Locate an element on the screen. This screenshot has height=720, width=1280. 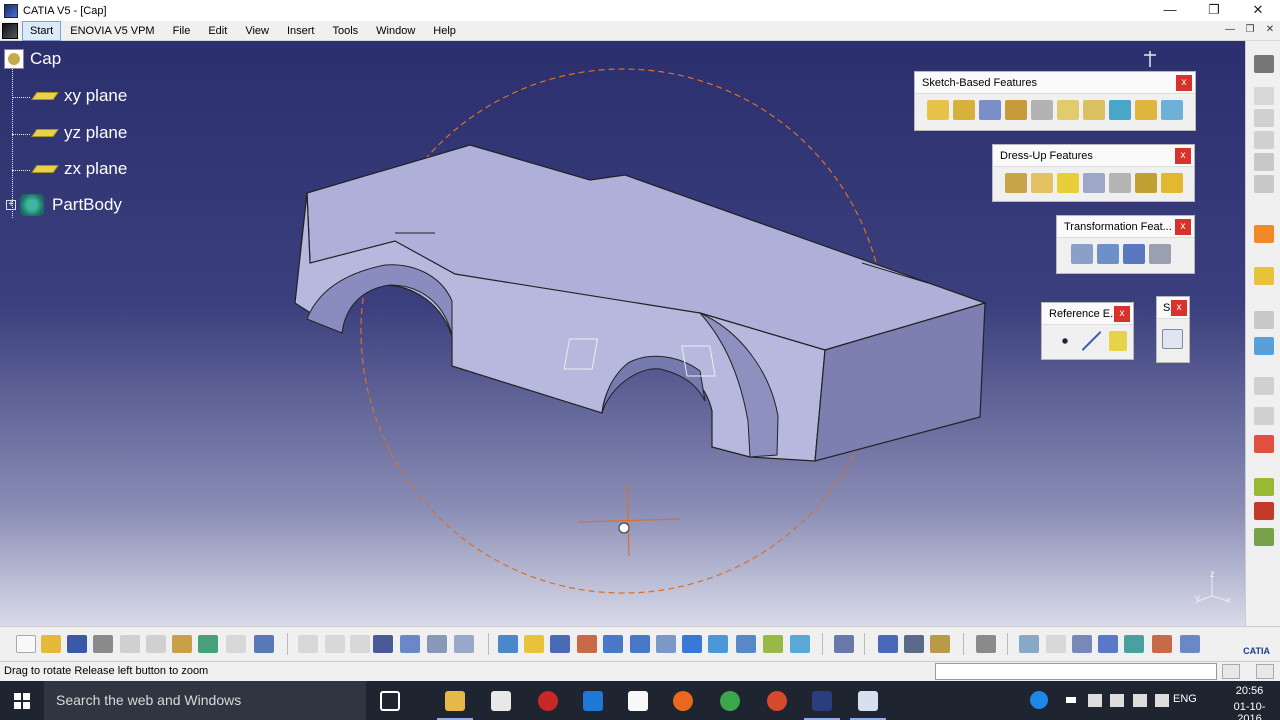
draft-icon is located at coordinates (1068, 183).